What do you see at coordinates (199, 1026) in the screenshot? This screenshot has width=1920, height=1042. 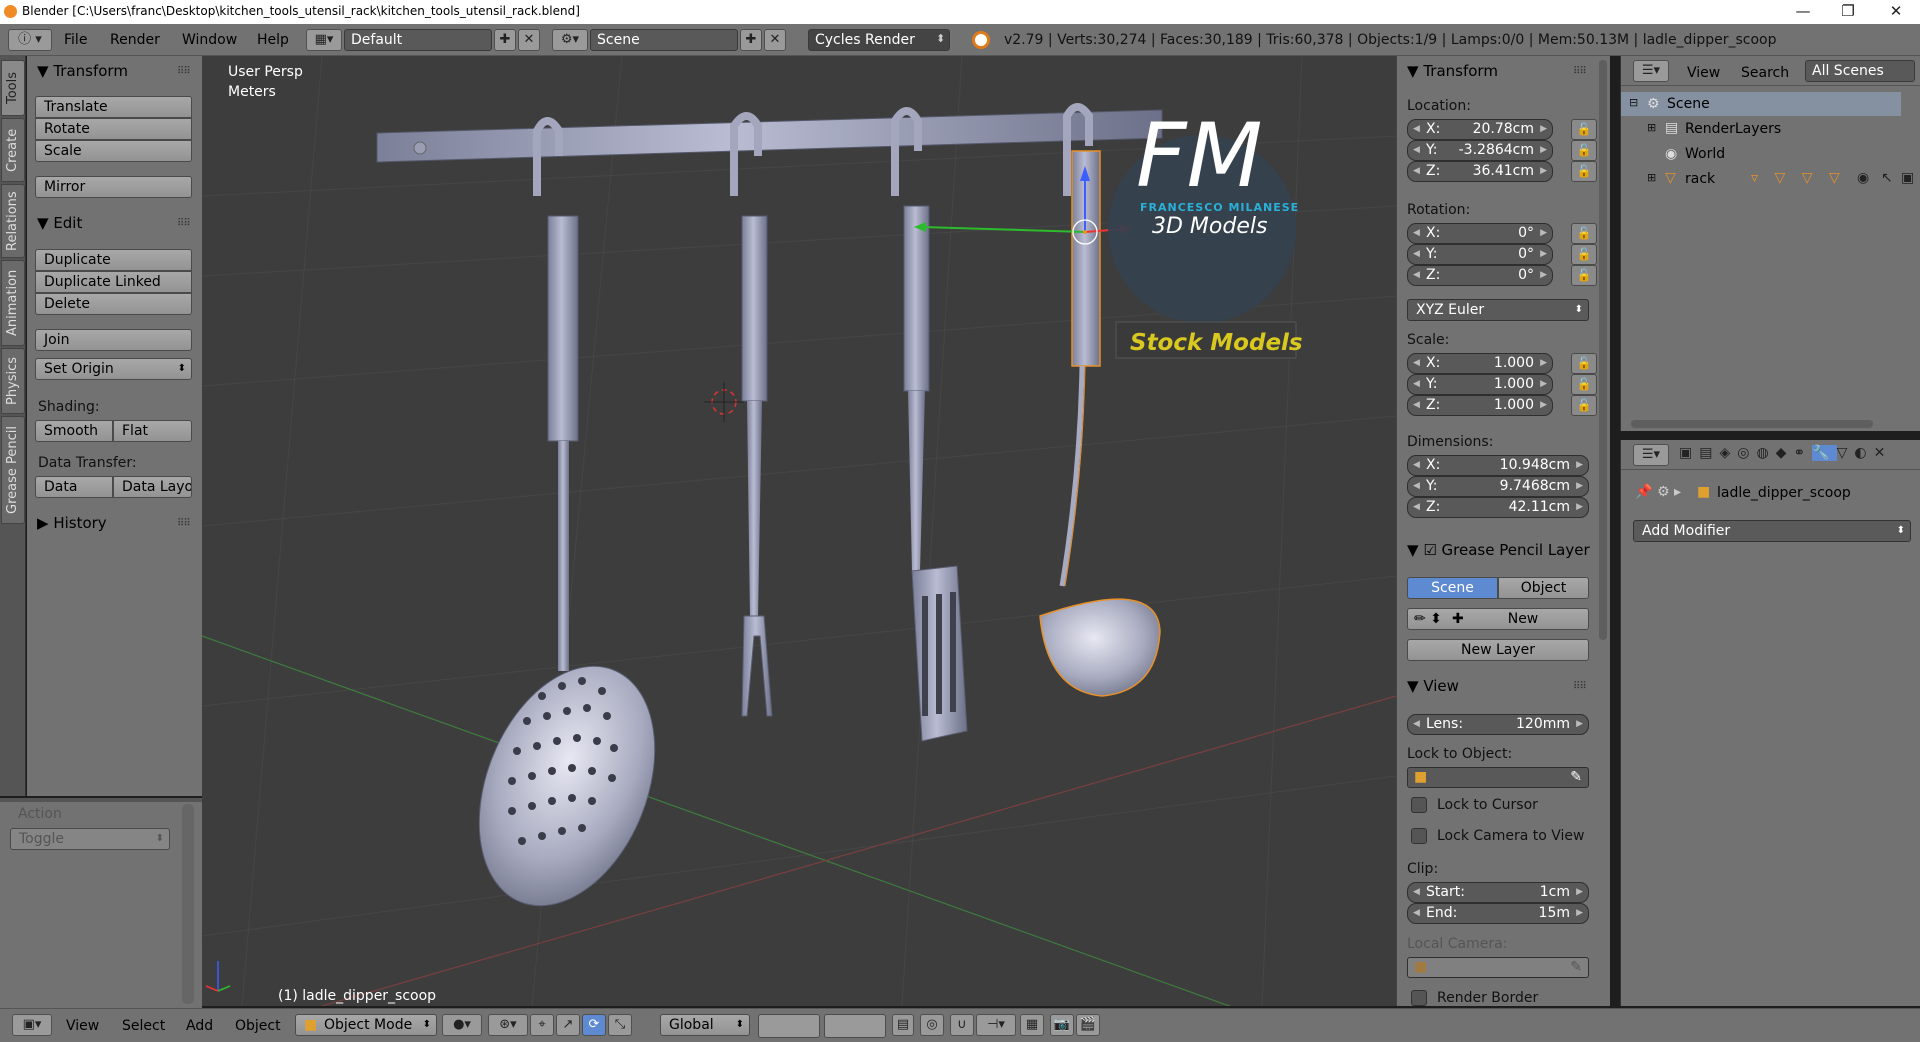 I see `menu-add: Add` at bounding box center [199, 1026].